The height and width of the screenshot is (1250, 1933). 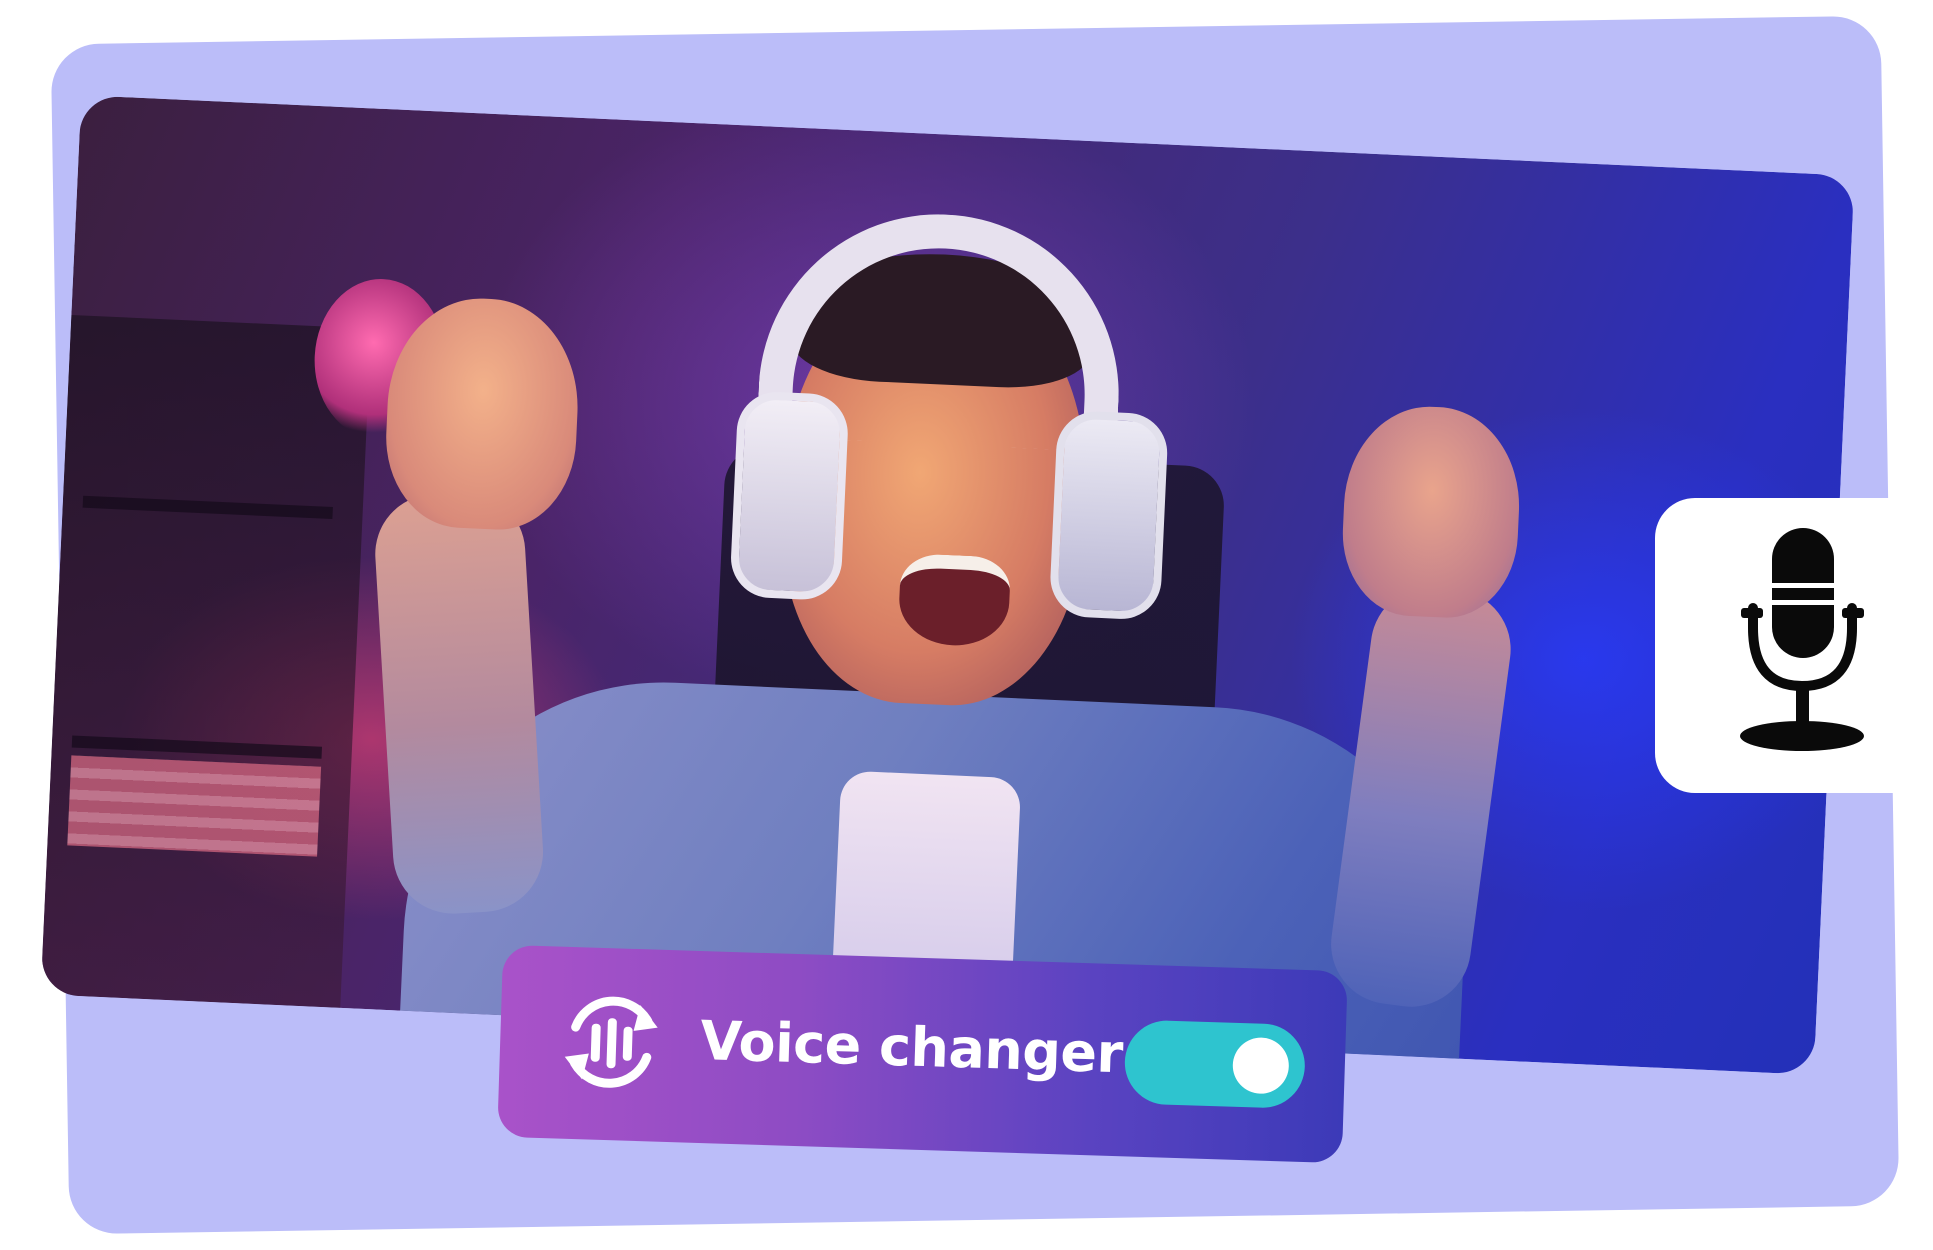 I want to click on toggle-knob, so click(x=1260, y=1065).